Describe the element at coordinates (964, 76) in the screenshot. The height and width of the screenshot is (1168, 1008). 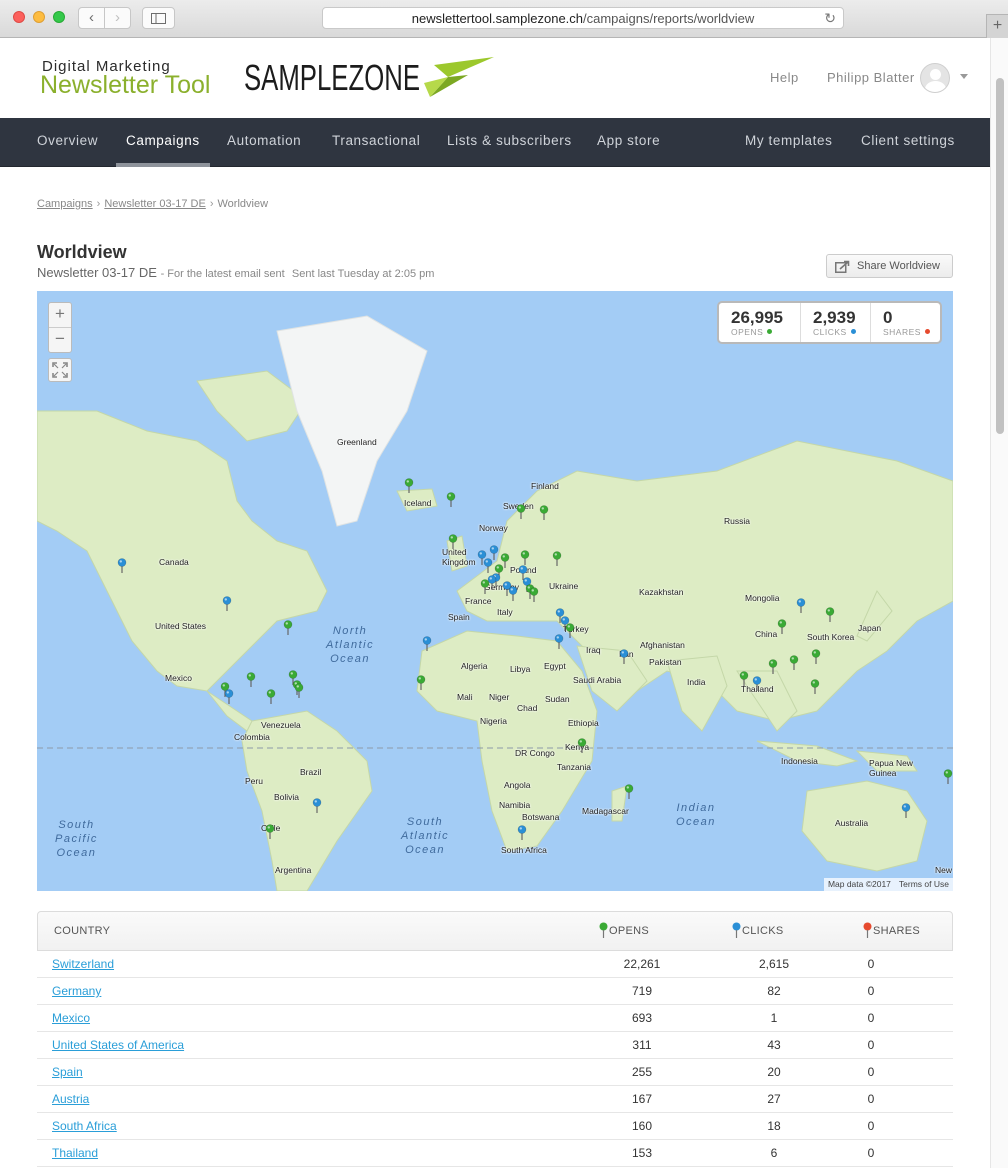
I see `chevron-down-icon` at that location.